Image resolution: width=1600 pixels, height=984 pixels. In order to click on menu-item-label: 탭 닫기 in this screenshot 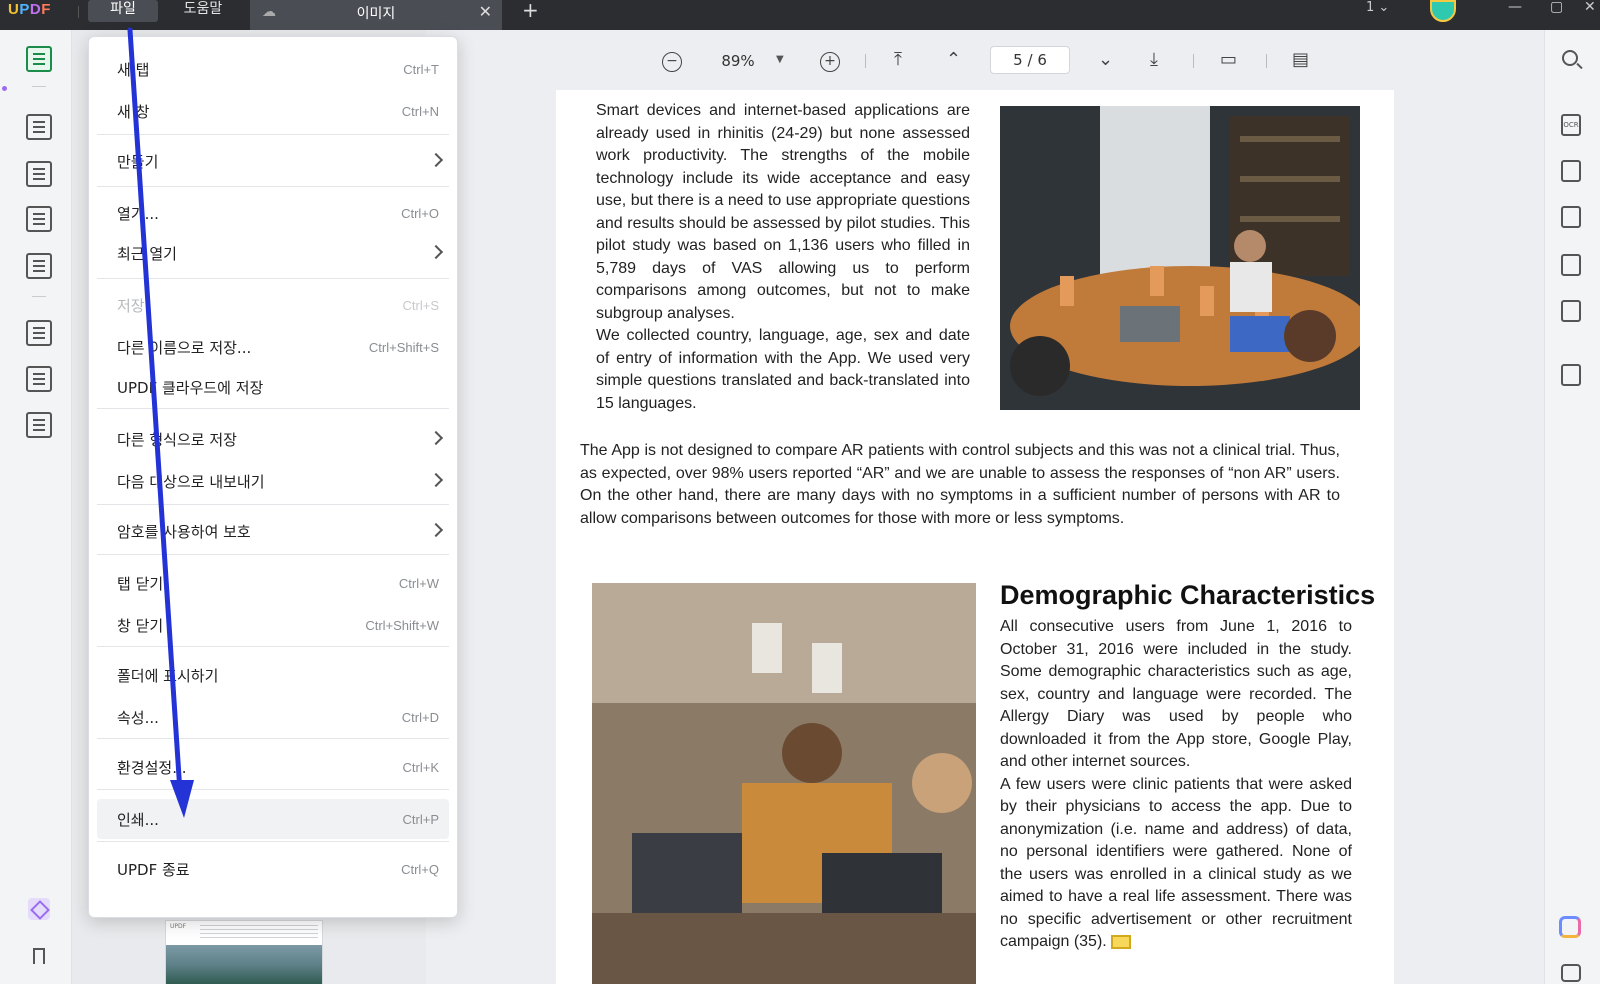, I will do `click(140, 584)`.